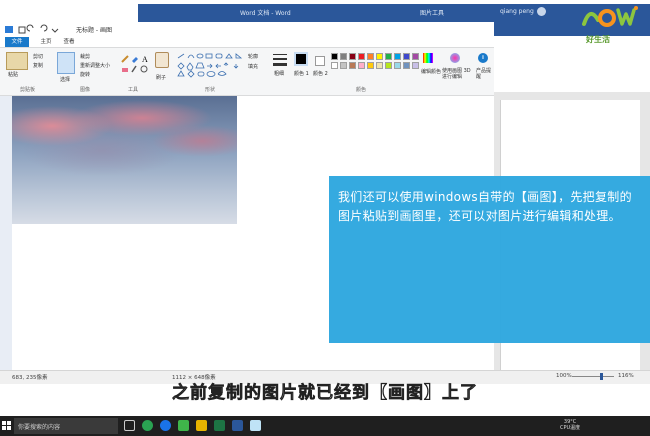 The height and width of the screenshot is (436, 650). What do you see at coordinates (94, 30) in the screenshot?
I see `paint-window-title: 无标题 - 画图` at bounding box center [94, 30].